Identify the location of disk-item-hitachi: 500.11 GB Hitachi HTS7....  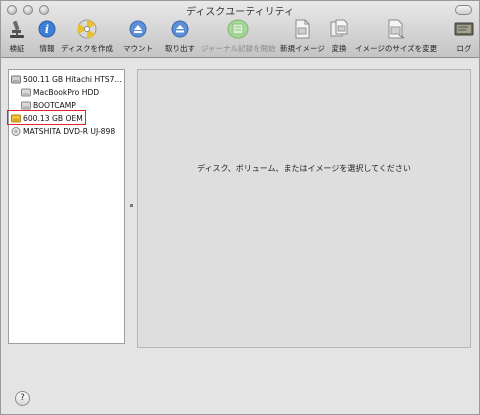
(66, 79).